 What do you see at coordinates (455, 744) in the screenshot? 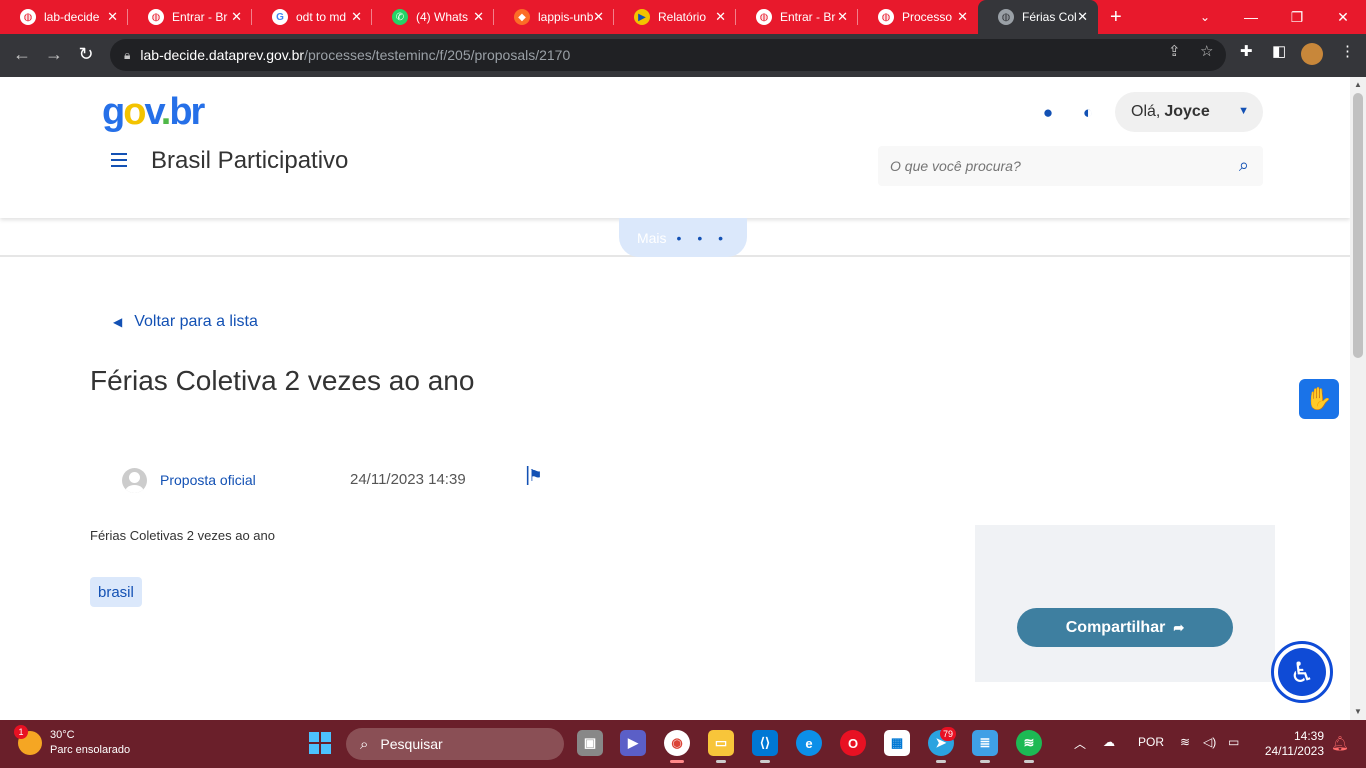
I see `taskbar-search: ⌕ Pesquisar` at bounding box center [455, 744].